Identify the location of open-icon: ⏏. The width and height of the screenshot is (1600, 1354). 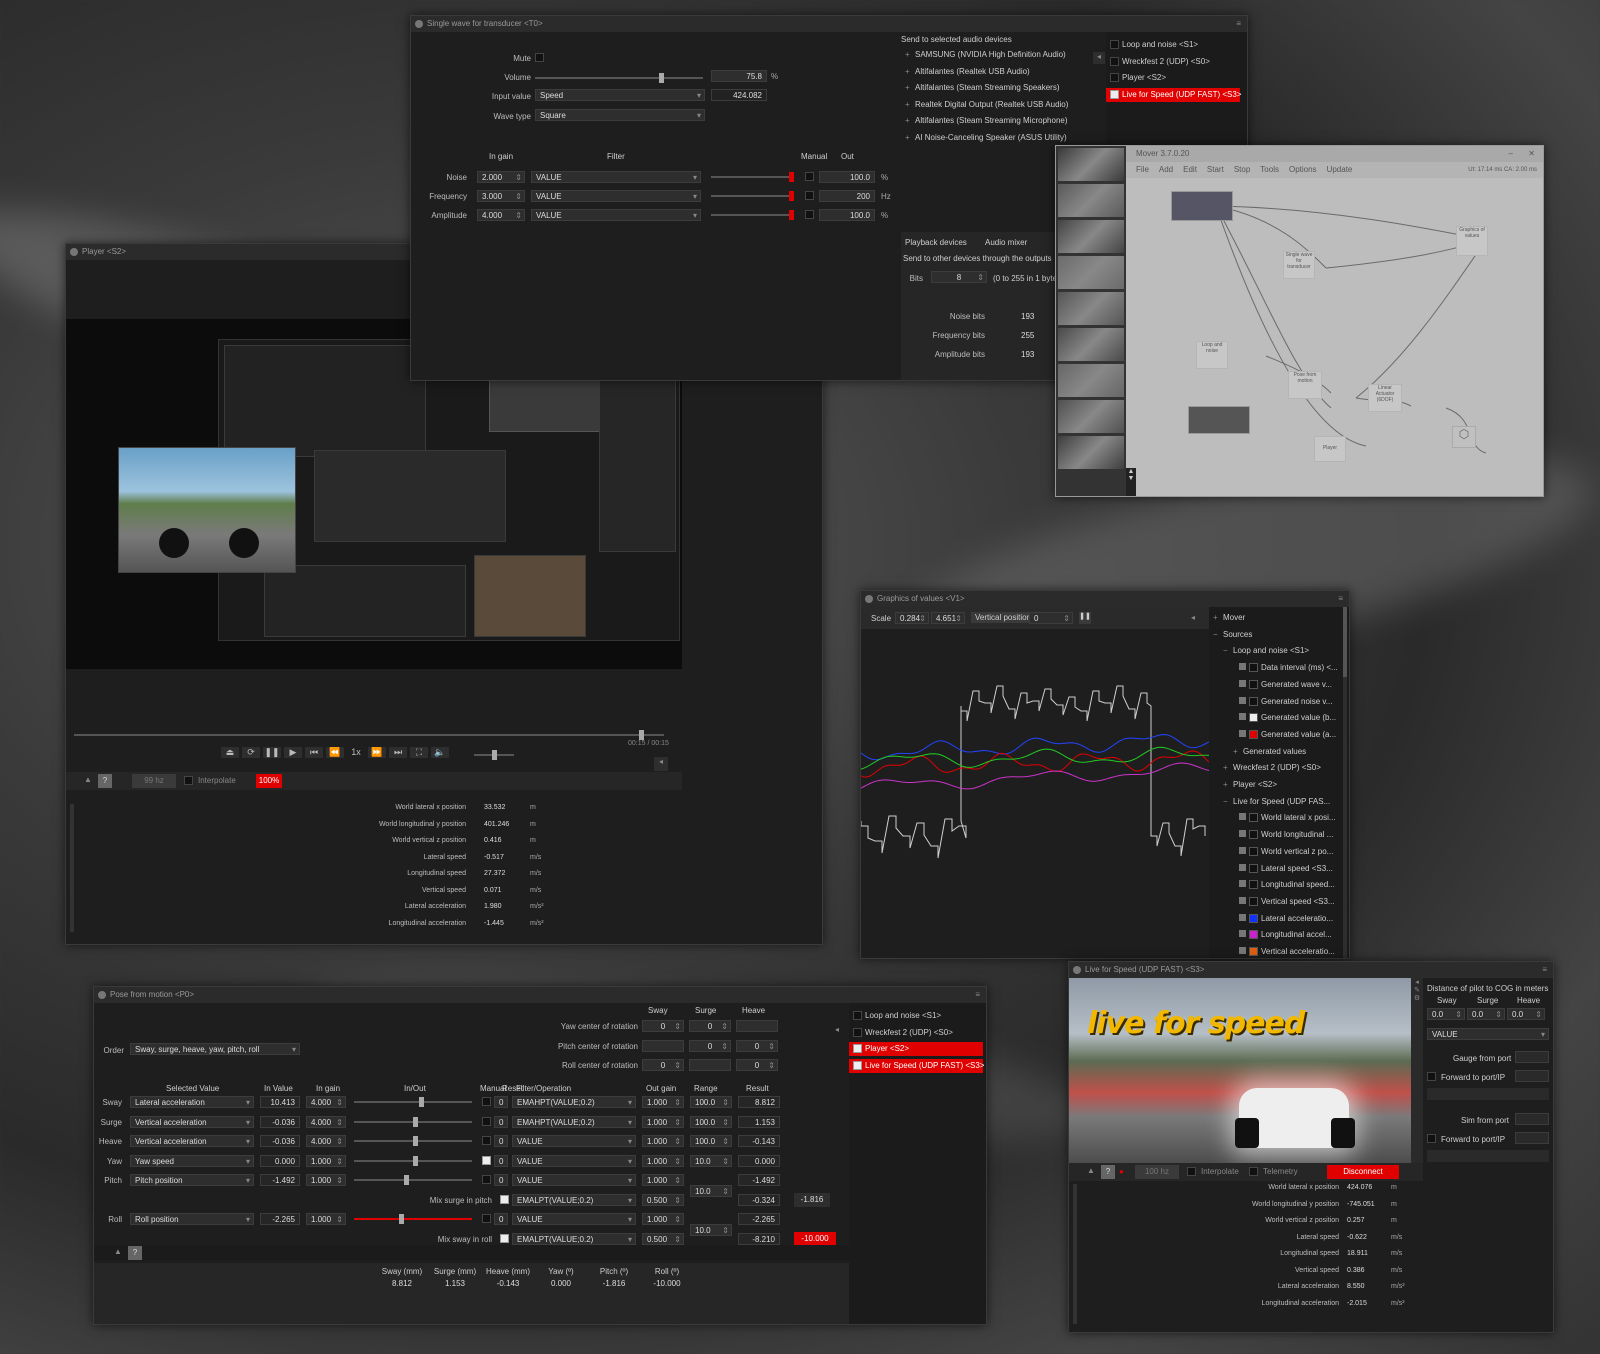
(230, 752).